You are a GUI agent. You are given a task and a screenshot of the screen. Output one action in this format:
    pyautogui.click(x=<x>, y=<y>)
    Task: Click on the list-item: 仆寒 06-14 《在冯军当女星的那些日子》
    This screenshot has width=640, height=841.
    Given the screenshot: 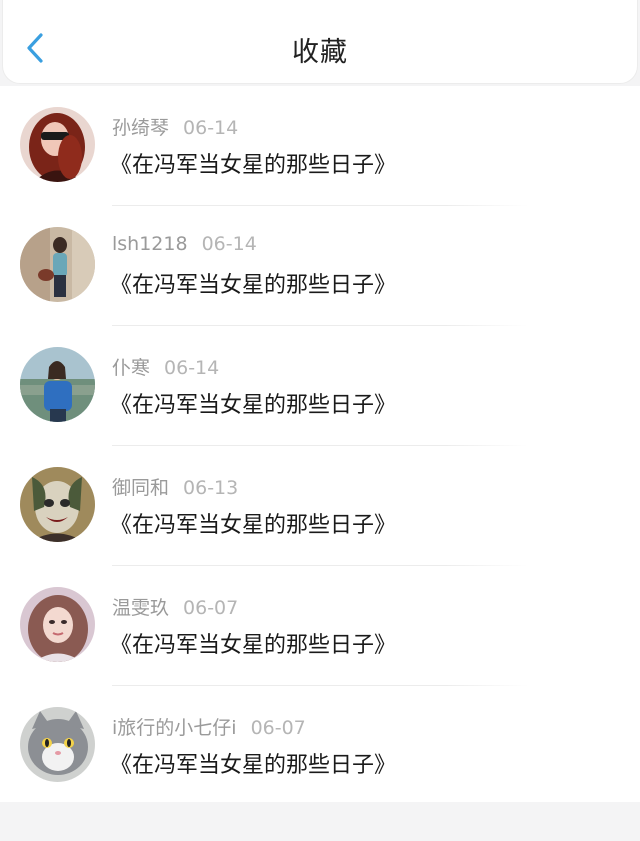 What is the action you would take?
    pyautogui.click(x=320, y=386)
    